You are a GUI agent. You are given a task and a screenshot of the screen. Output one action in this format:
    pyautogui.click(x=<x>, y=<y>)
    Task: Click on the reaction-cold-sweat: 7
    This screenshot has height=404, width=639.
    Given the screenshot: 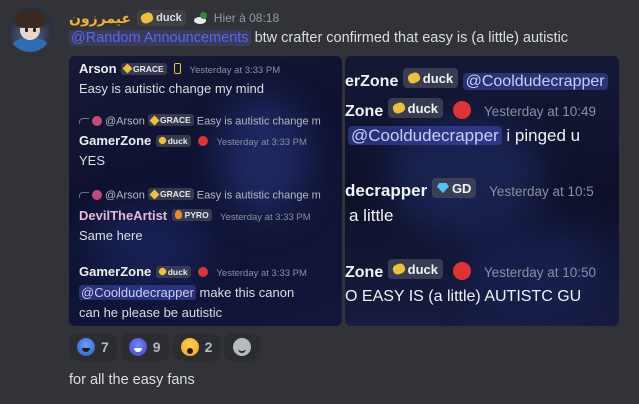 What is the action you would take?
    pyautogui.click(x=93, y=347)
    